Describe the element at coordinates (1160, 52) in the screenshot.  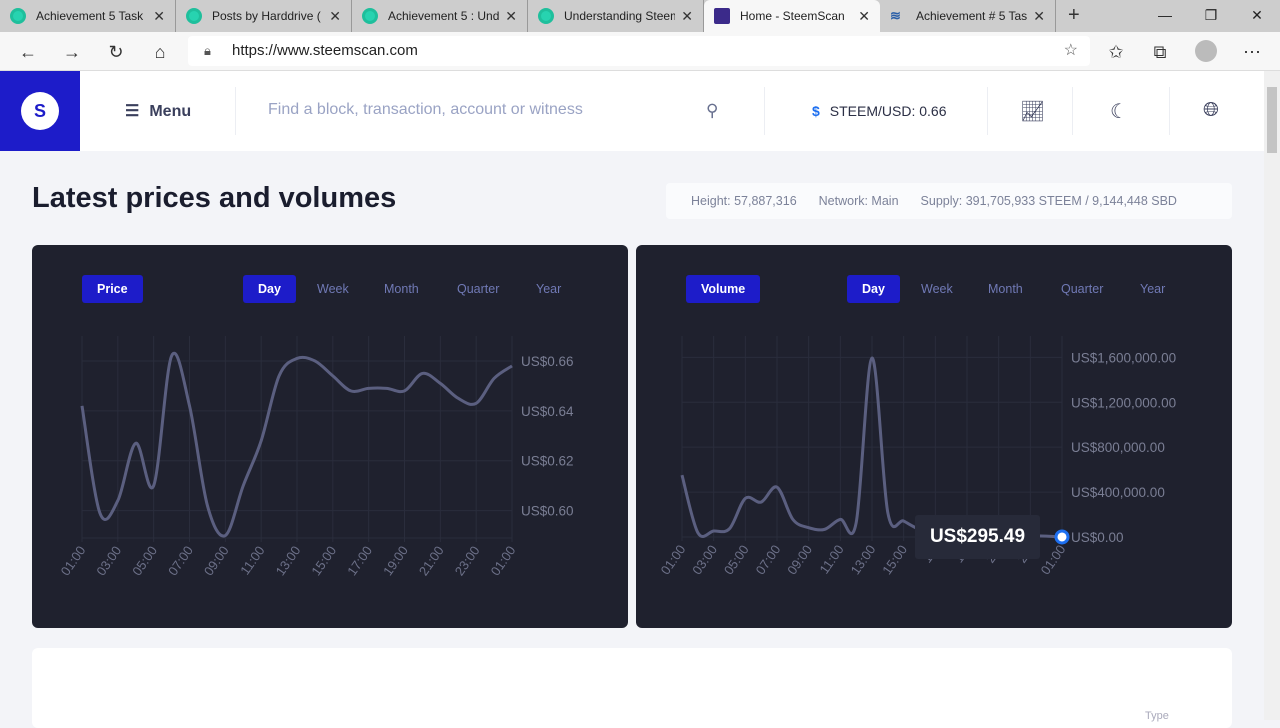
I see `collections-icon: ⧉` at that location.